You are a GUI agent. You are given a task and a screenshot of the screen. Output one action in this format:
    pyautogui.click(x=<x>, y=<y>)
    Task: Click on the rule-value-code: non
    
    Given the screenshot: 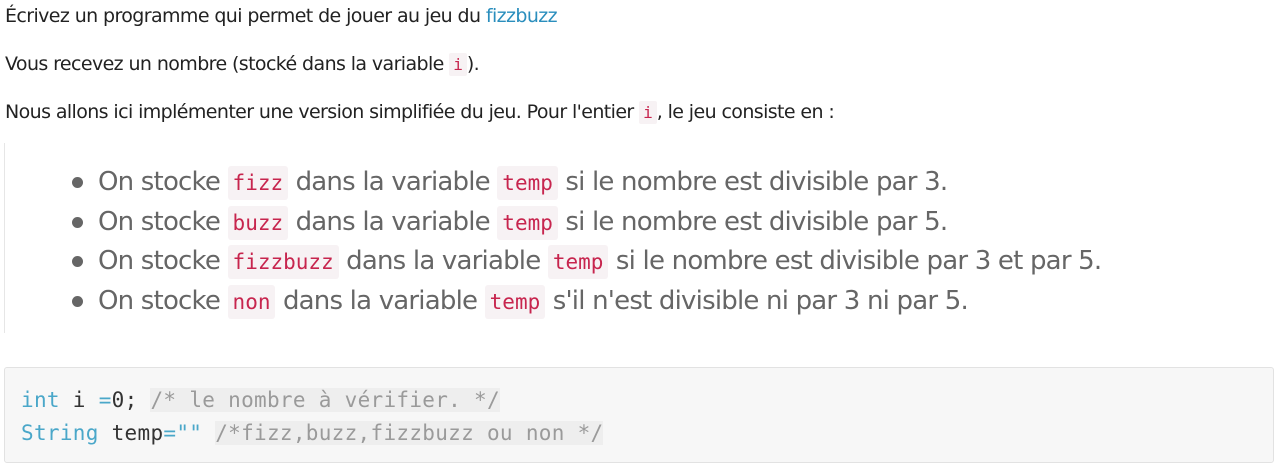 What is the action you would take?
    pyautogui.click(x=251, y=301)
    